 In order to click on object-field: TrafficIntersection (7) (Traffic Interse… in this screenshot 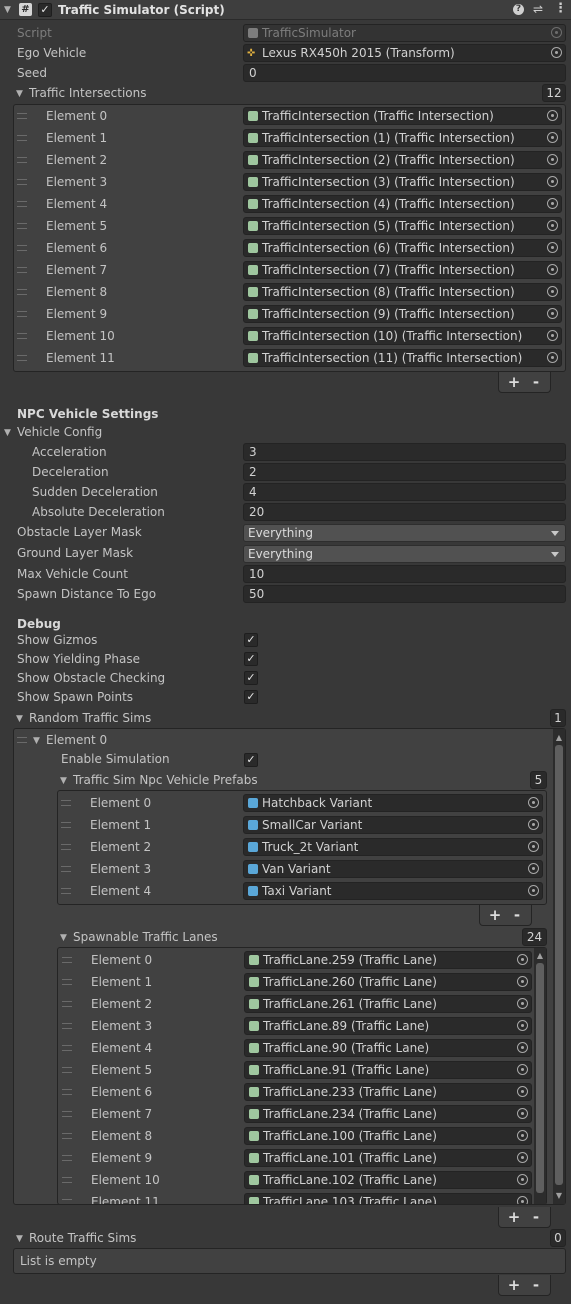, I will do `click(402, 270)`.